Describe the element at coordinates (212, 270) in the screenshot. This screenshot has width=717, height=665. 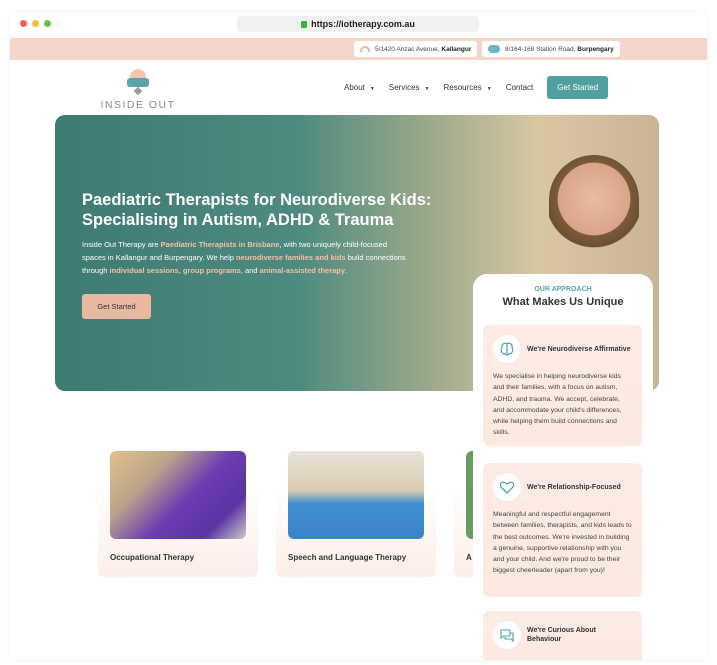
I see `link-group-programs: group programs` at that location.